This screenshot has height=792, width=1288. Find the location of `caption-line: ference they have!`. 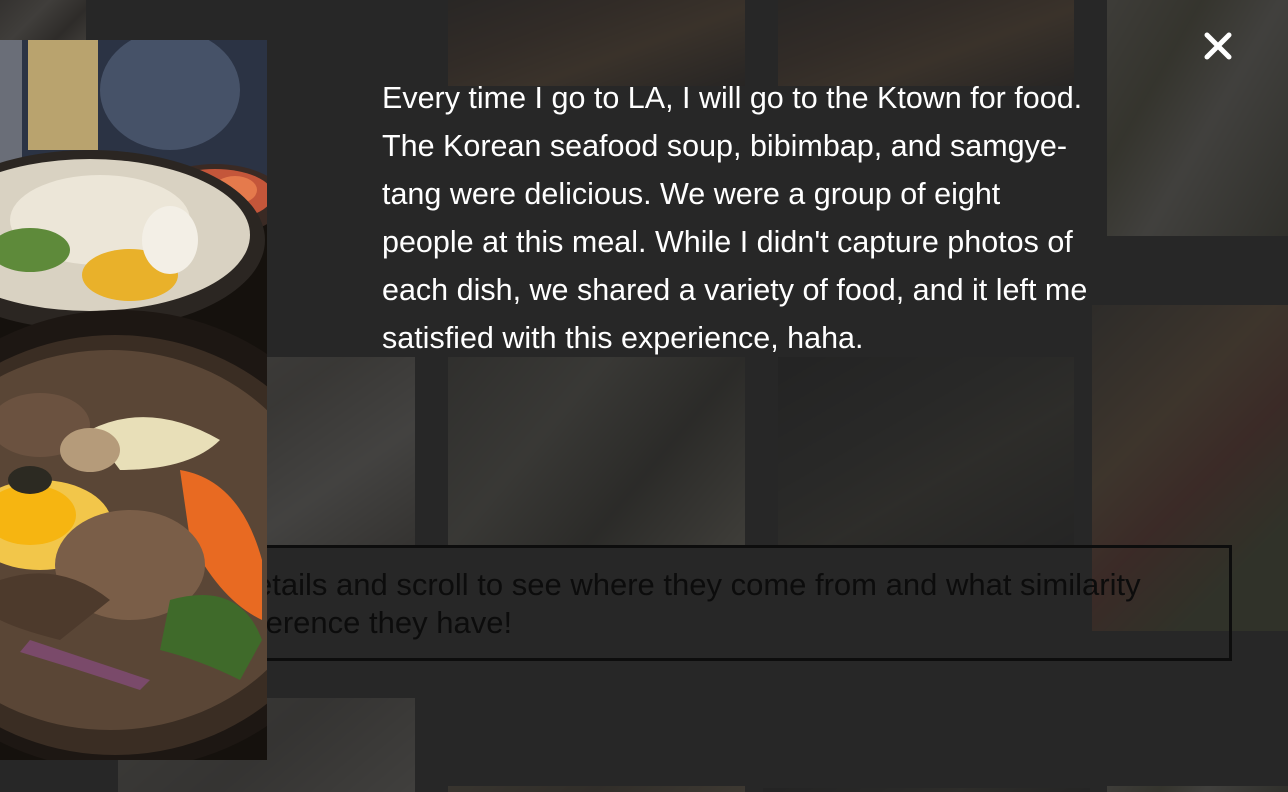

caption-line: ference they have! is located at coordinates (385, 622).